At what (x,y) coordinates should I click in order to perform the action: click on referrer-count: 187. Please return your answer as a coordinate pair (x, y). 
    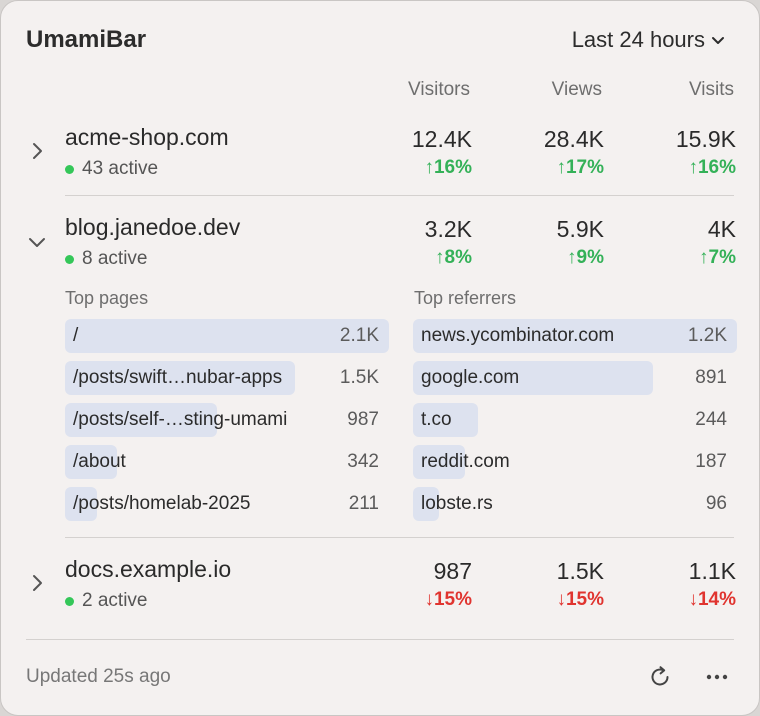
    Looking at the image, I should click on (711, 461).